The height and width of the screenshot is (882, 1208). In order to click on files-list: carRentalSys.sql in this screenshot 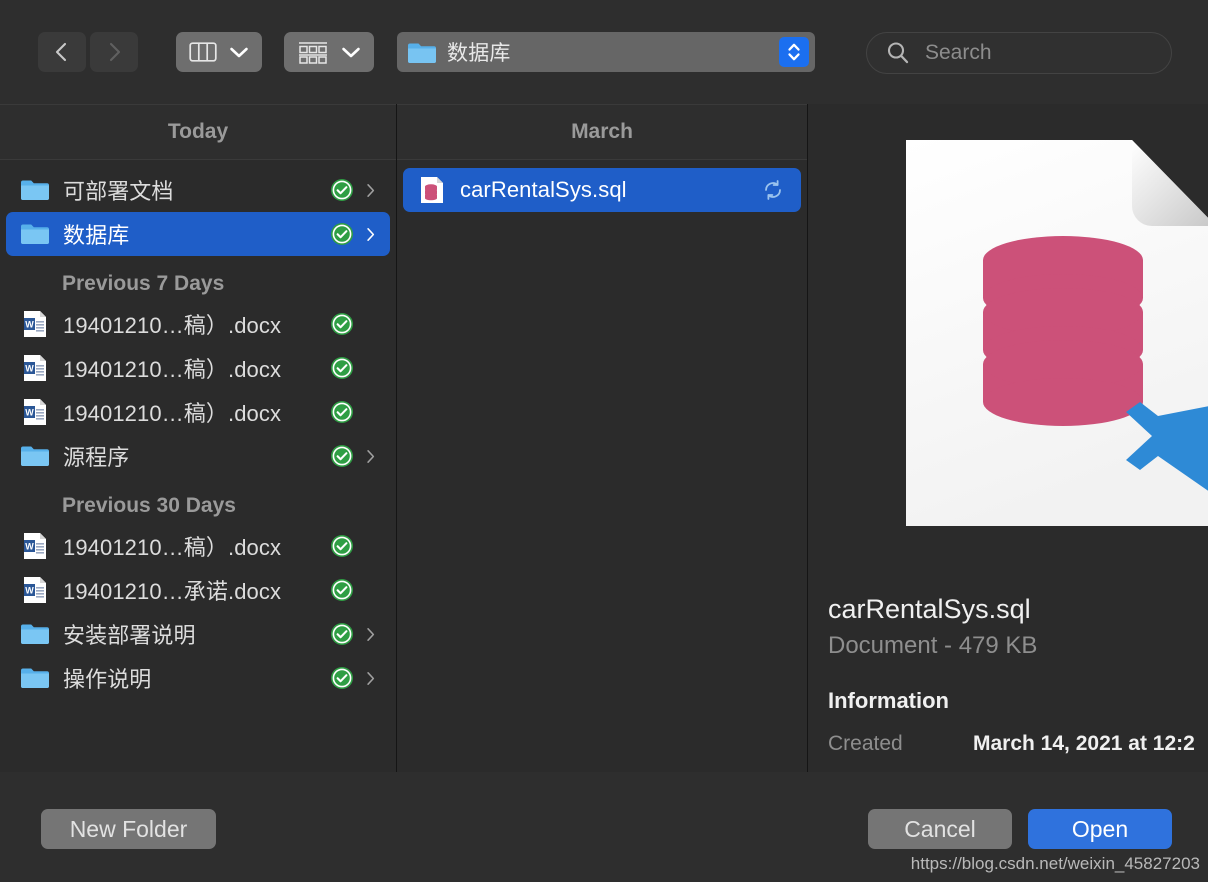, I will do `click(602, 186)`.